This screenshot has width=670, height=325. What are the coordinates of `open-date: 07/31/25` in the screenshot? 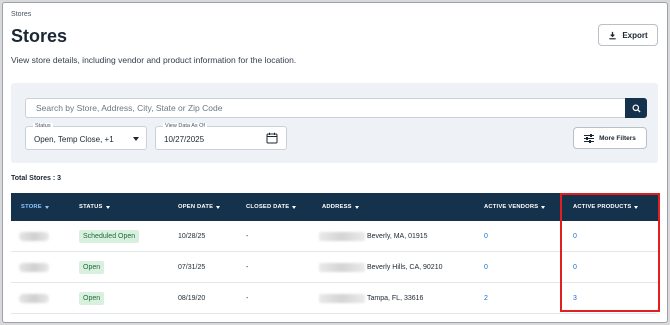 It's located at (192, 267).